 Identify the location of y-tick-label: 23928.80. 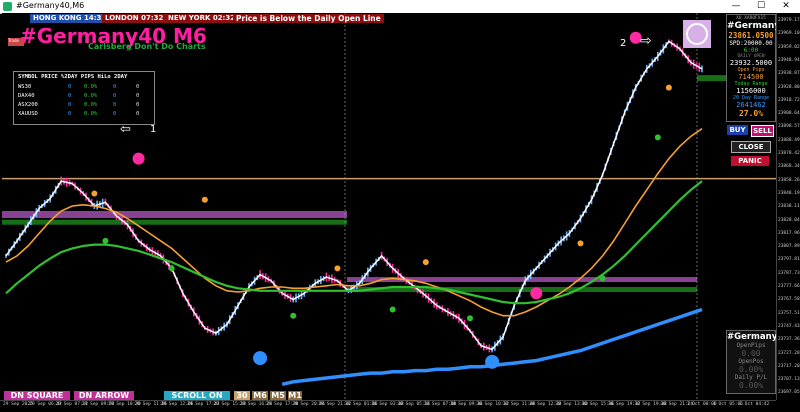
(789, 87).